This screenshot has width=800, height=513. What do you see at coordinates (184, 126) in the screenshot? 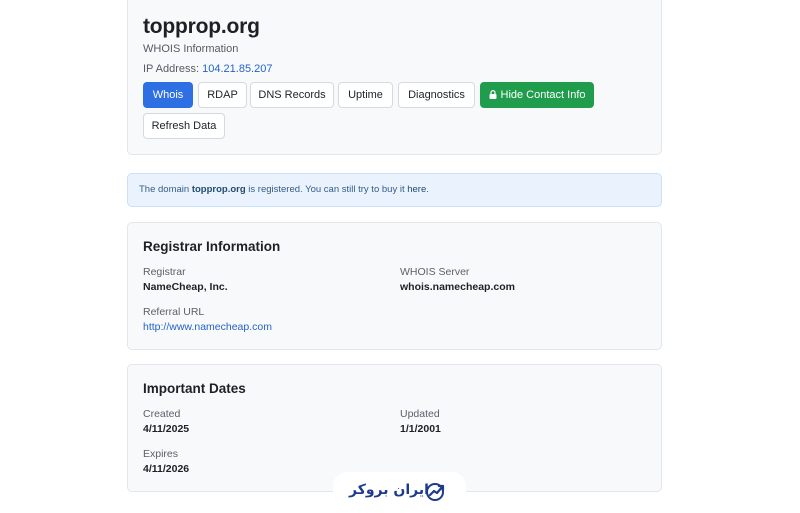
I see `refresh-data-button: Refresh Data` at bounding box center [184, 126].